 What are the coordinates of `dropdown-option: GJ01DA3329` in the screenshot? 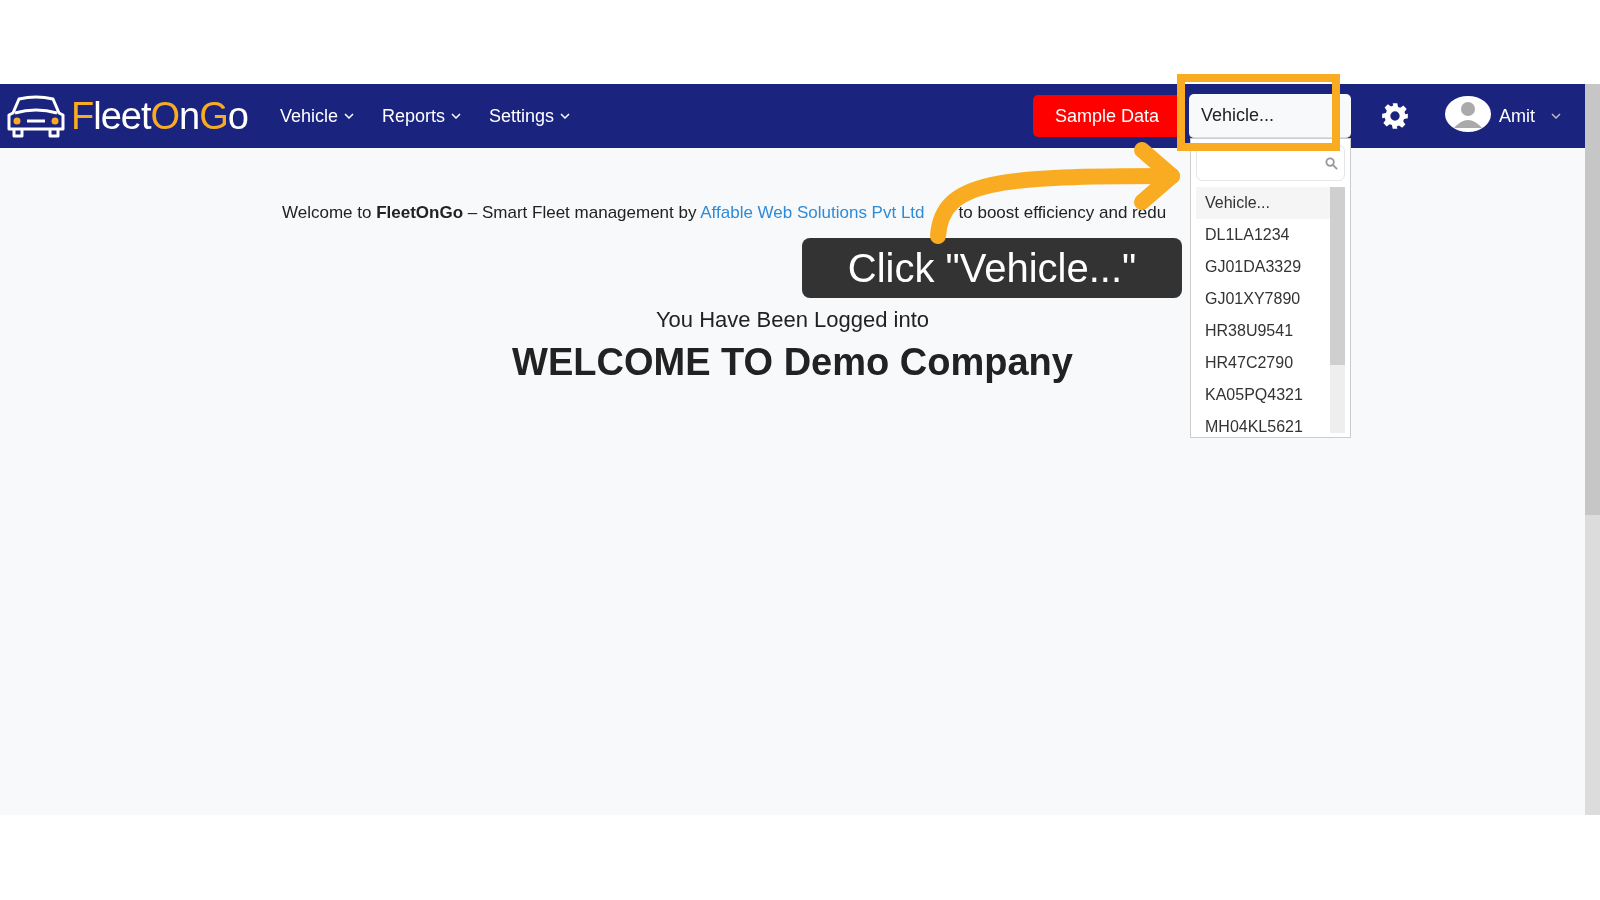 It's located at (1263, 267).